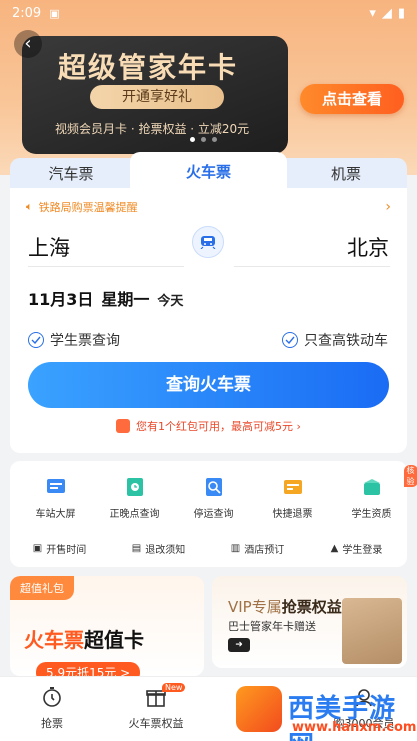  What do you see at coordinates (88, 207) in the screenshot?
I see `notice-text: 铁路局购票温馨提醒` at bounding box center [88, 207].